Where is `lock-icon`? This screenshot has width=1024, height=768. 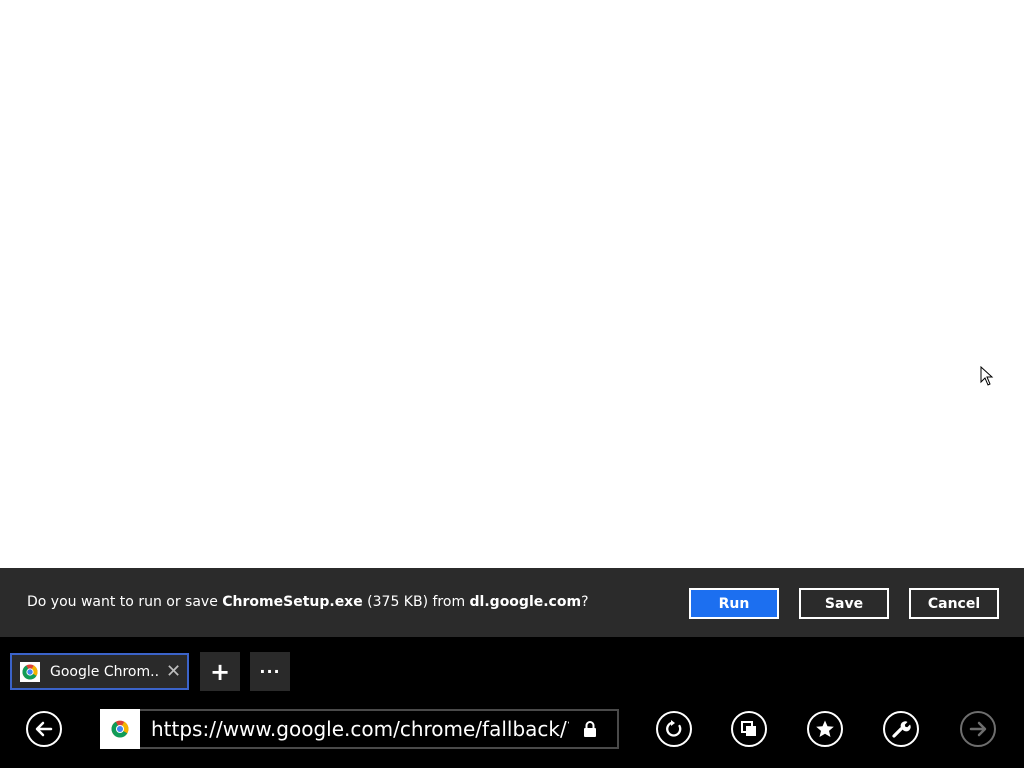
lock-icon is located at coordinates (590, 729).